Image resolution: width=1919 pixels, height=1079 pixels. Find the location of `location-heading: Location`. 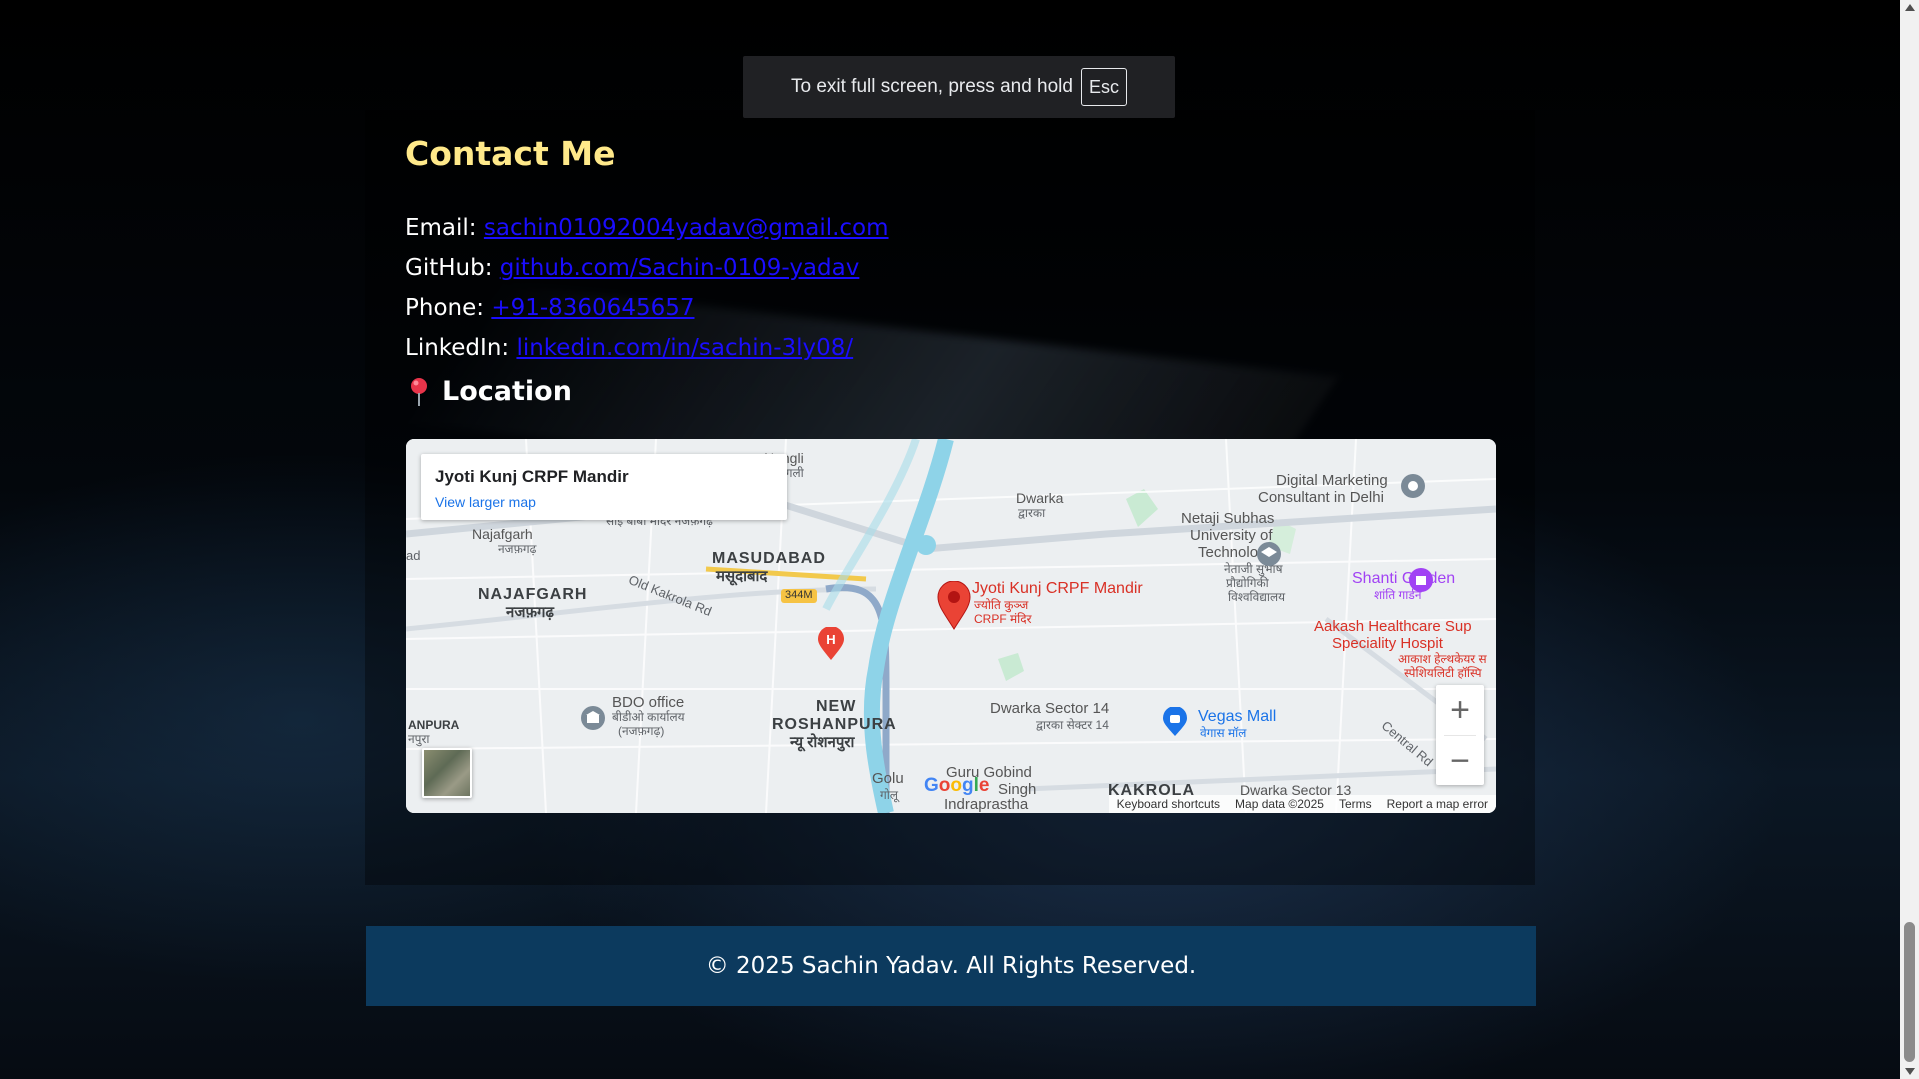

location-heading: Location is located at coordinates (490, 391).